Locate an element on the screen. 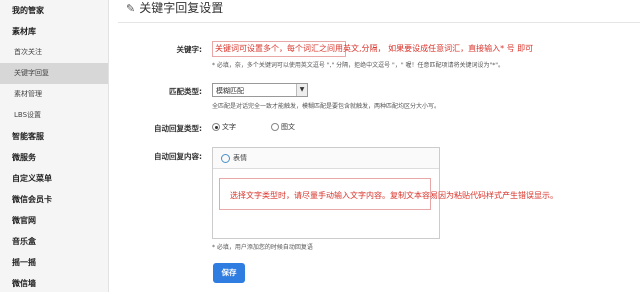  editor-toolbar: 表情 is located at coordinates (326, 158).